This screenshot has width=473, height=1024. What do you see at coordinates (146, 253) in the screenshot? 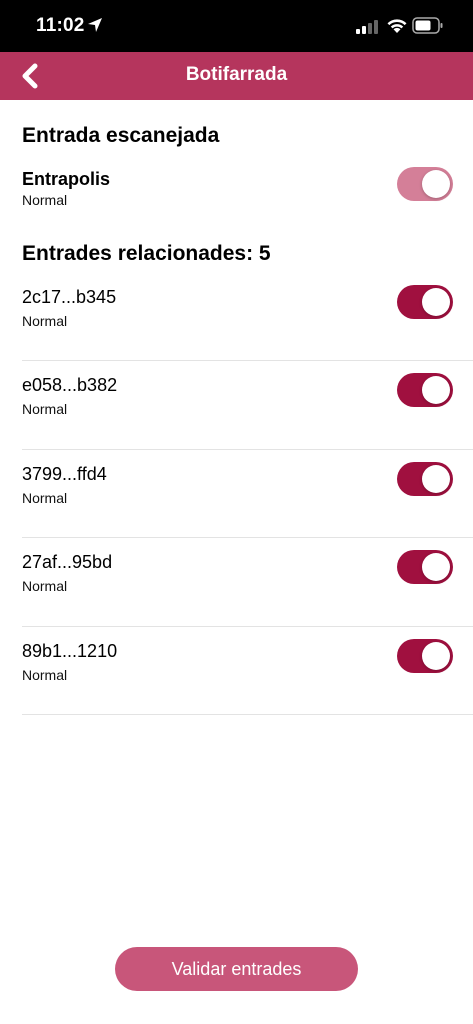
I see `related-tickets-heading: Entrades relacionades: 5` at bounding box center [146, 253].